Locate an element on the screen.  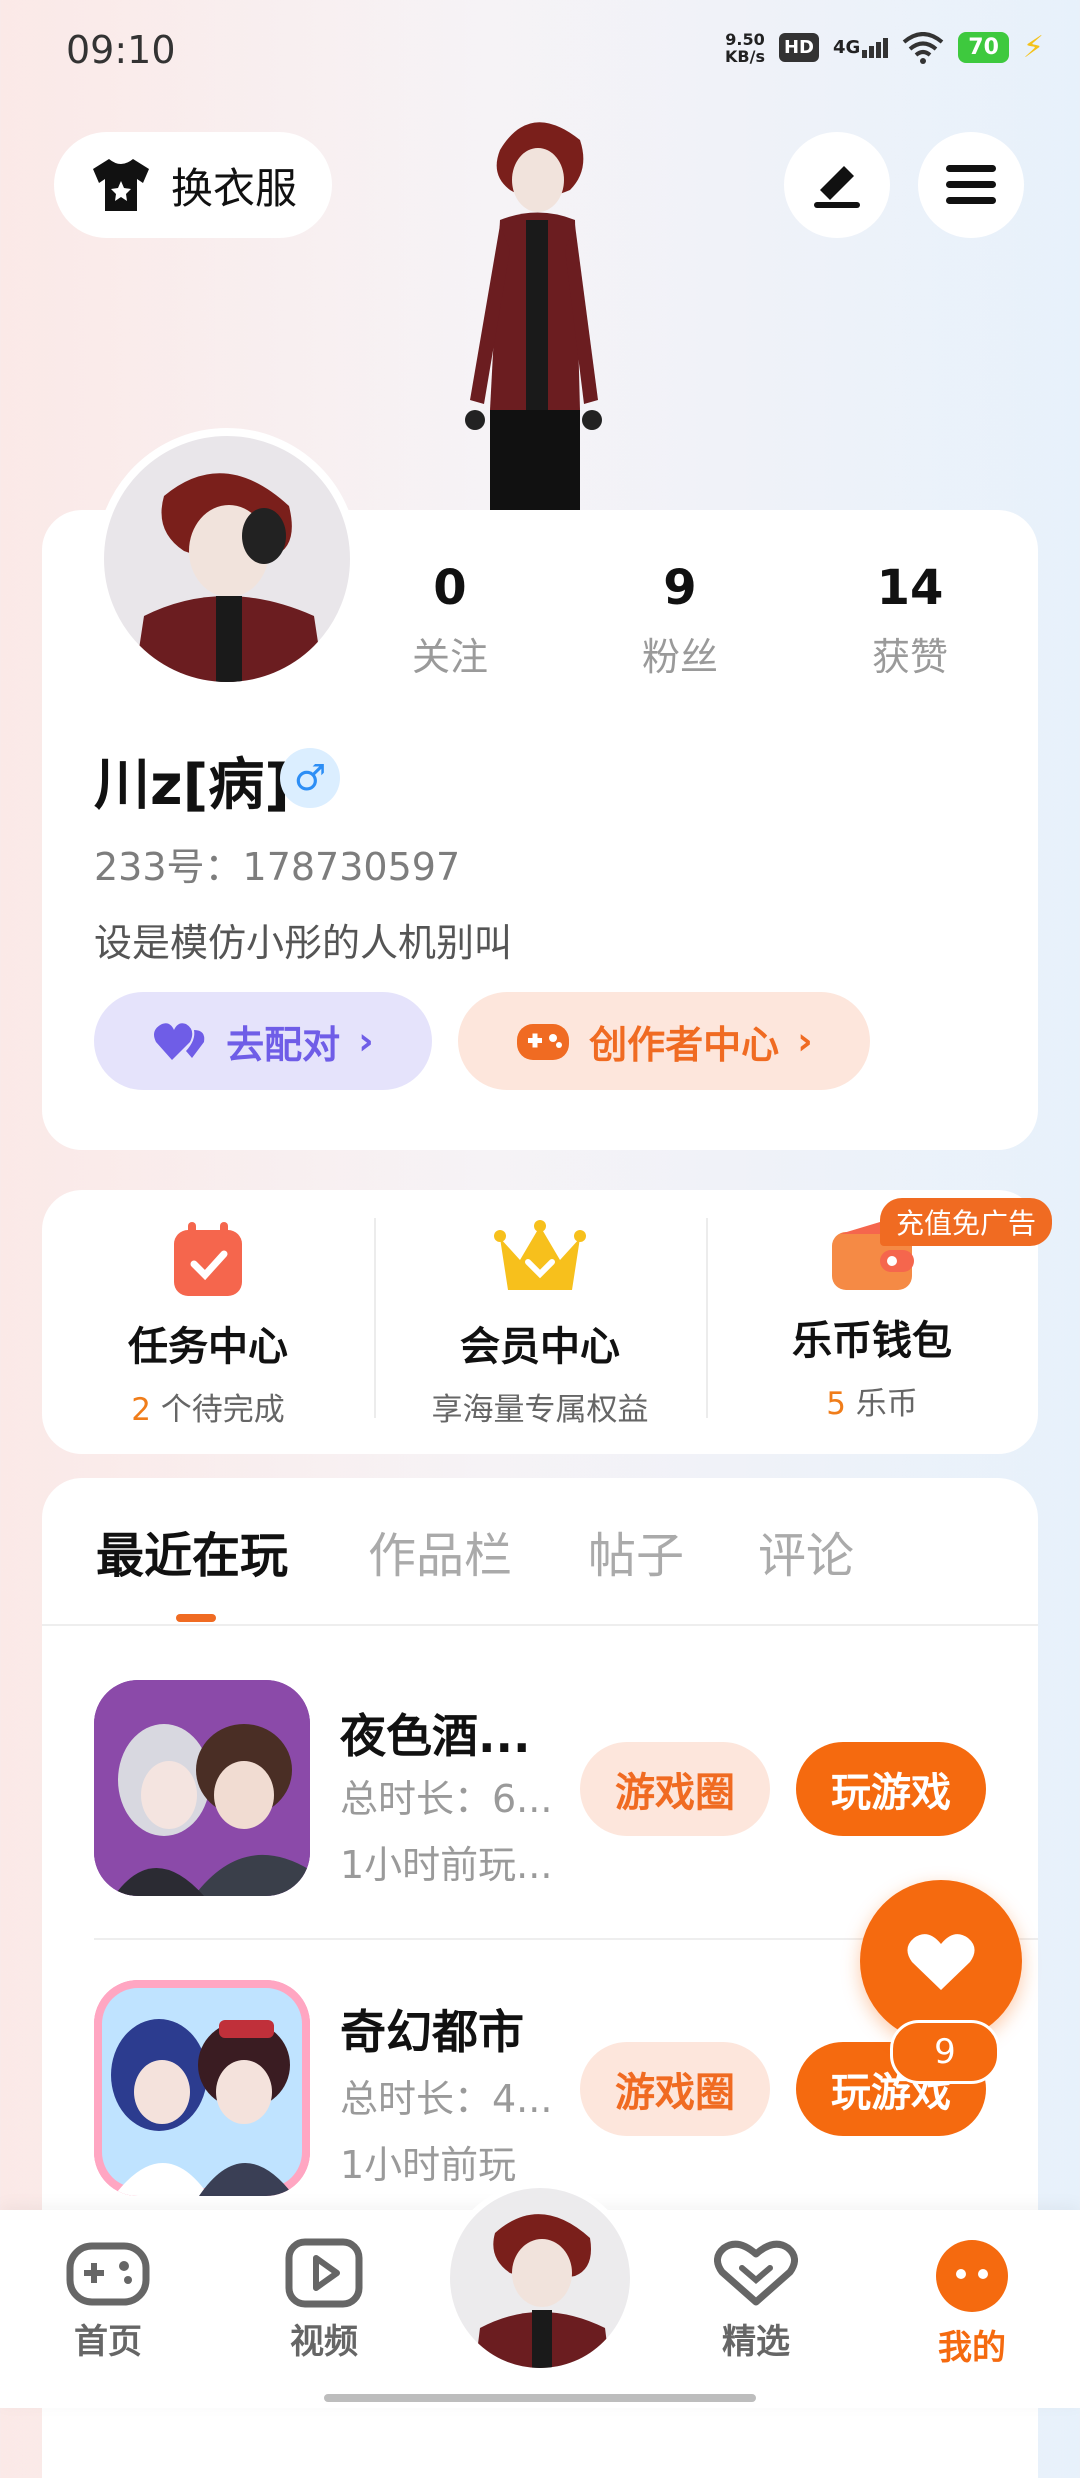
nav-label: 视频 is located at coordinates (324, 2342).